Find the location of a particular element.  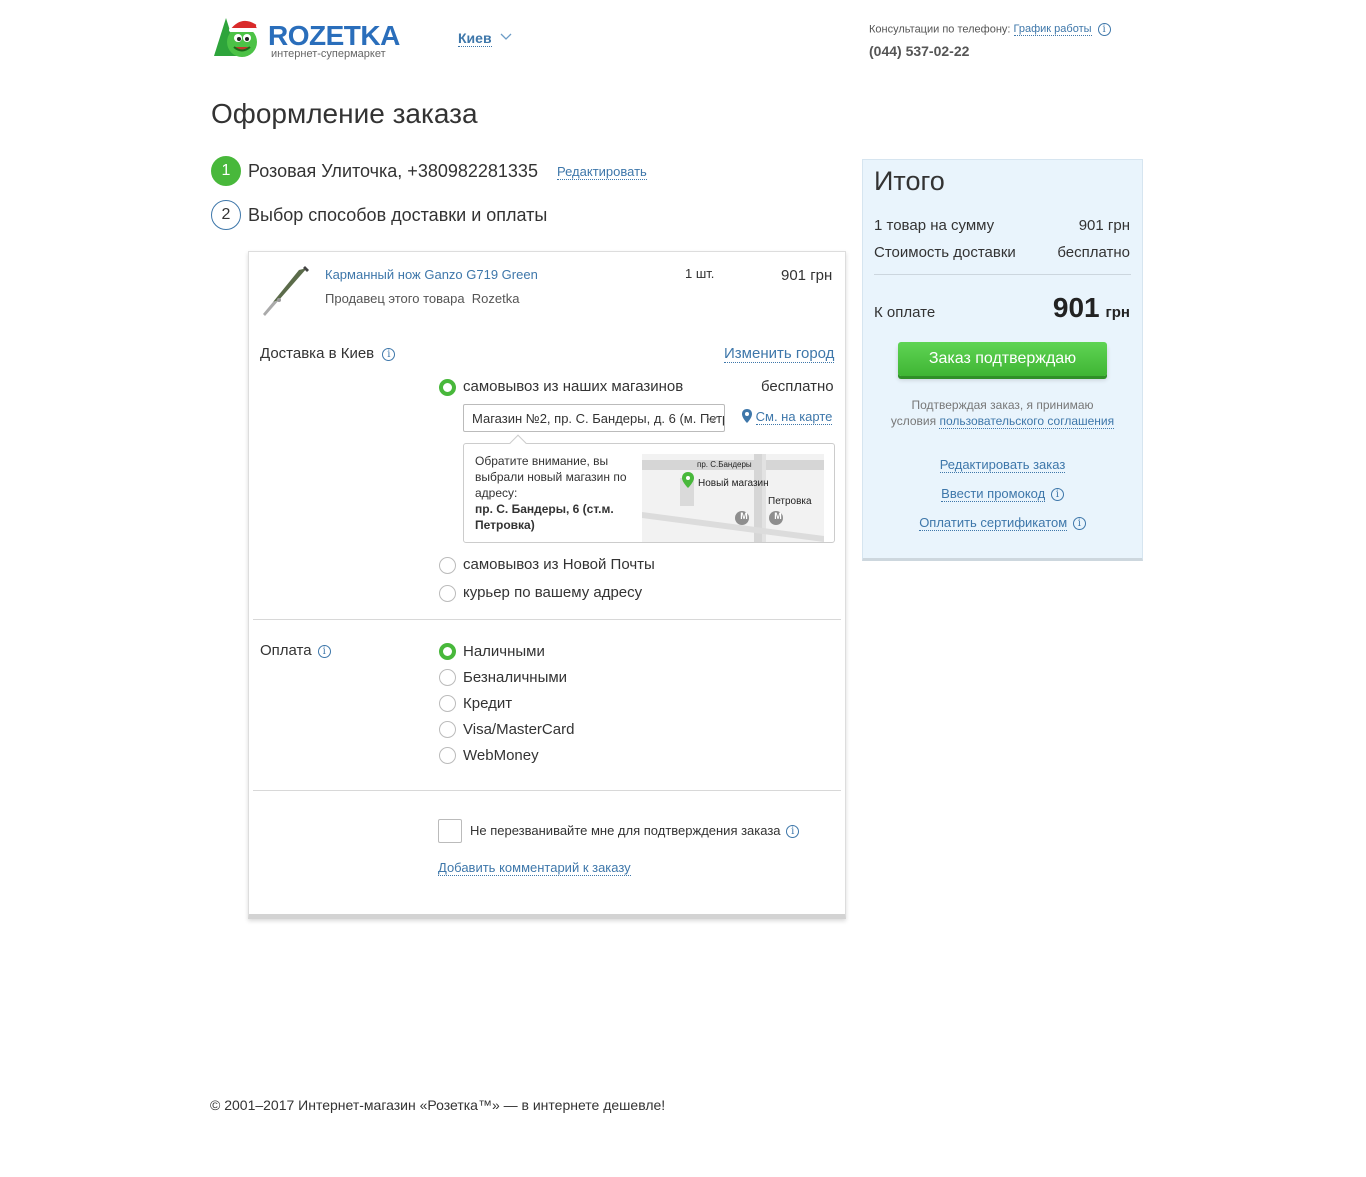

promo-link: Ввести промокод is located at coordinates (993, 494).